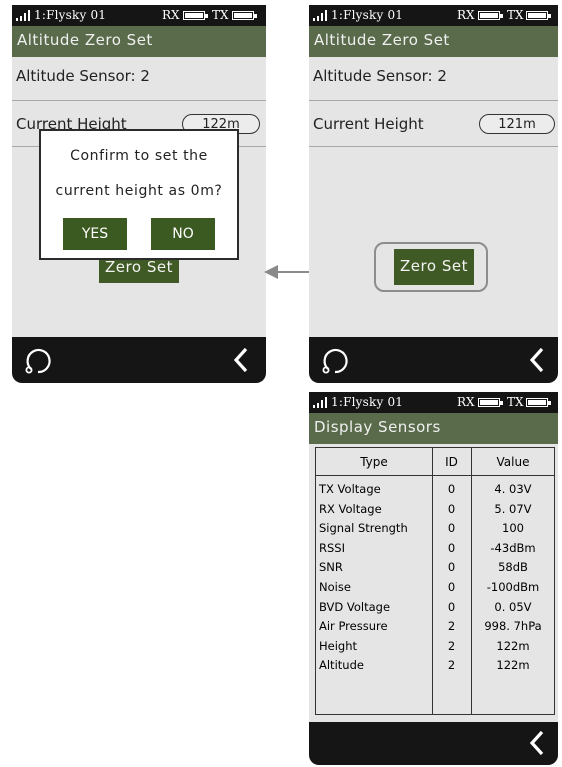  What do you see at coordinates (435, 569) in the screenshot?
I see `table-row: SNR 0 58dB` at bounding box center [435, 569].